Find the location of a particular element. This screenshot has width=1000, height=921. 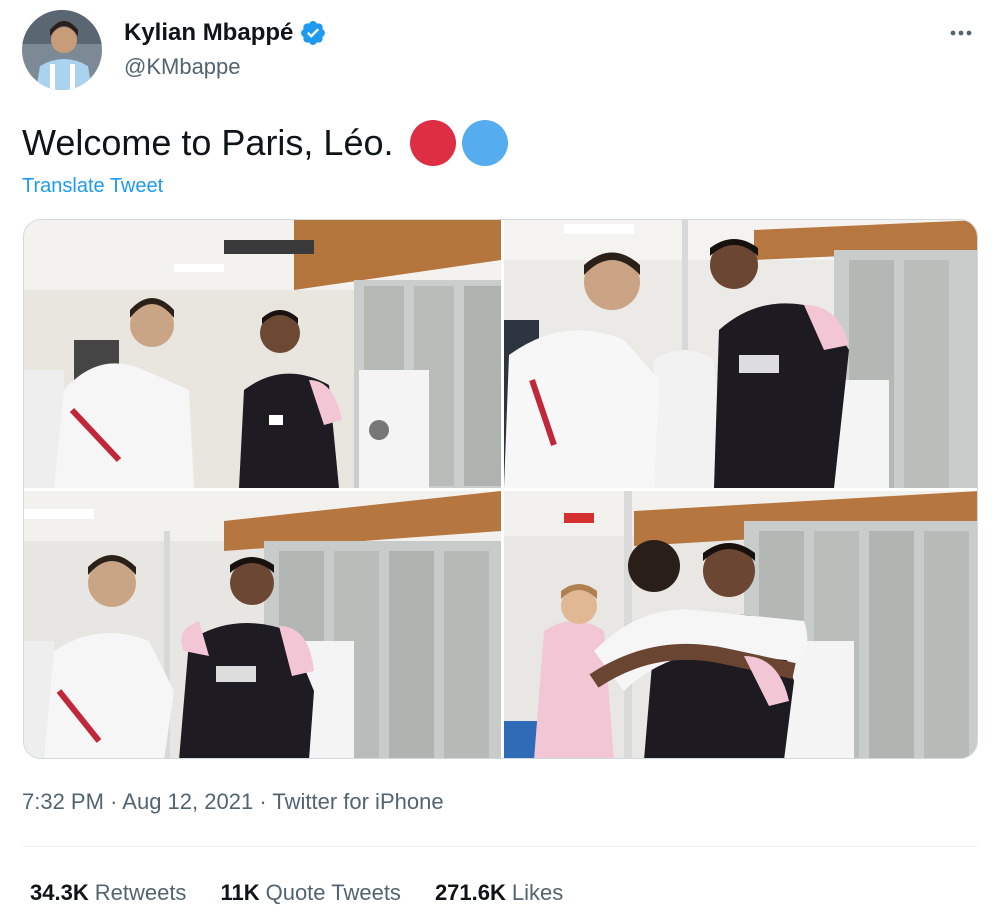

photo-2-image is located at coordinates (740, 354).